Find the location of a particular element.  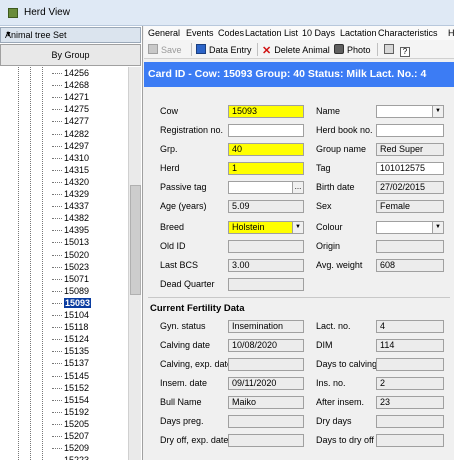

title-bar: Herd View is located at coordinates (227, 13).